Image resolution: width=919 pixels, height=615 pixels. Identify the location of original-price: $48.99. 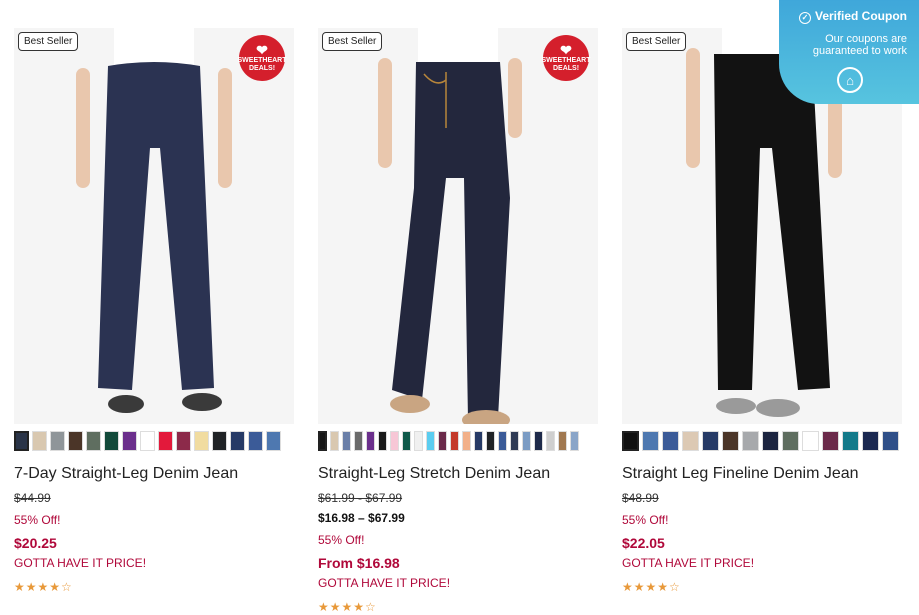
(640, 498).